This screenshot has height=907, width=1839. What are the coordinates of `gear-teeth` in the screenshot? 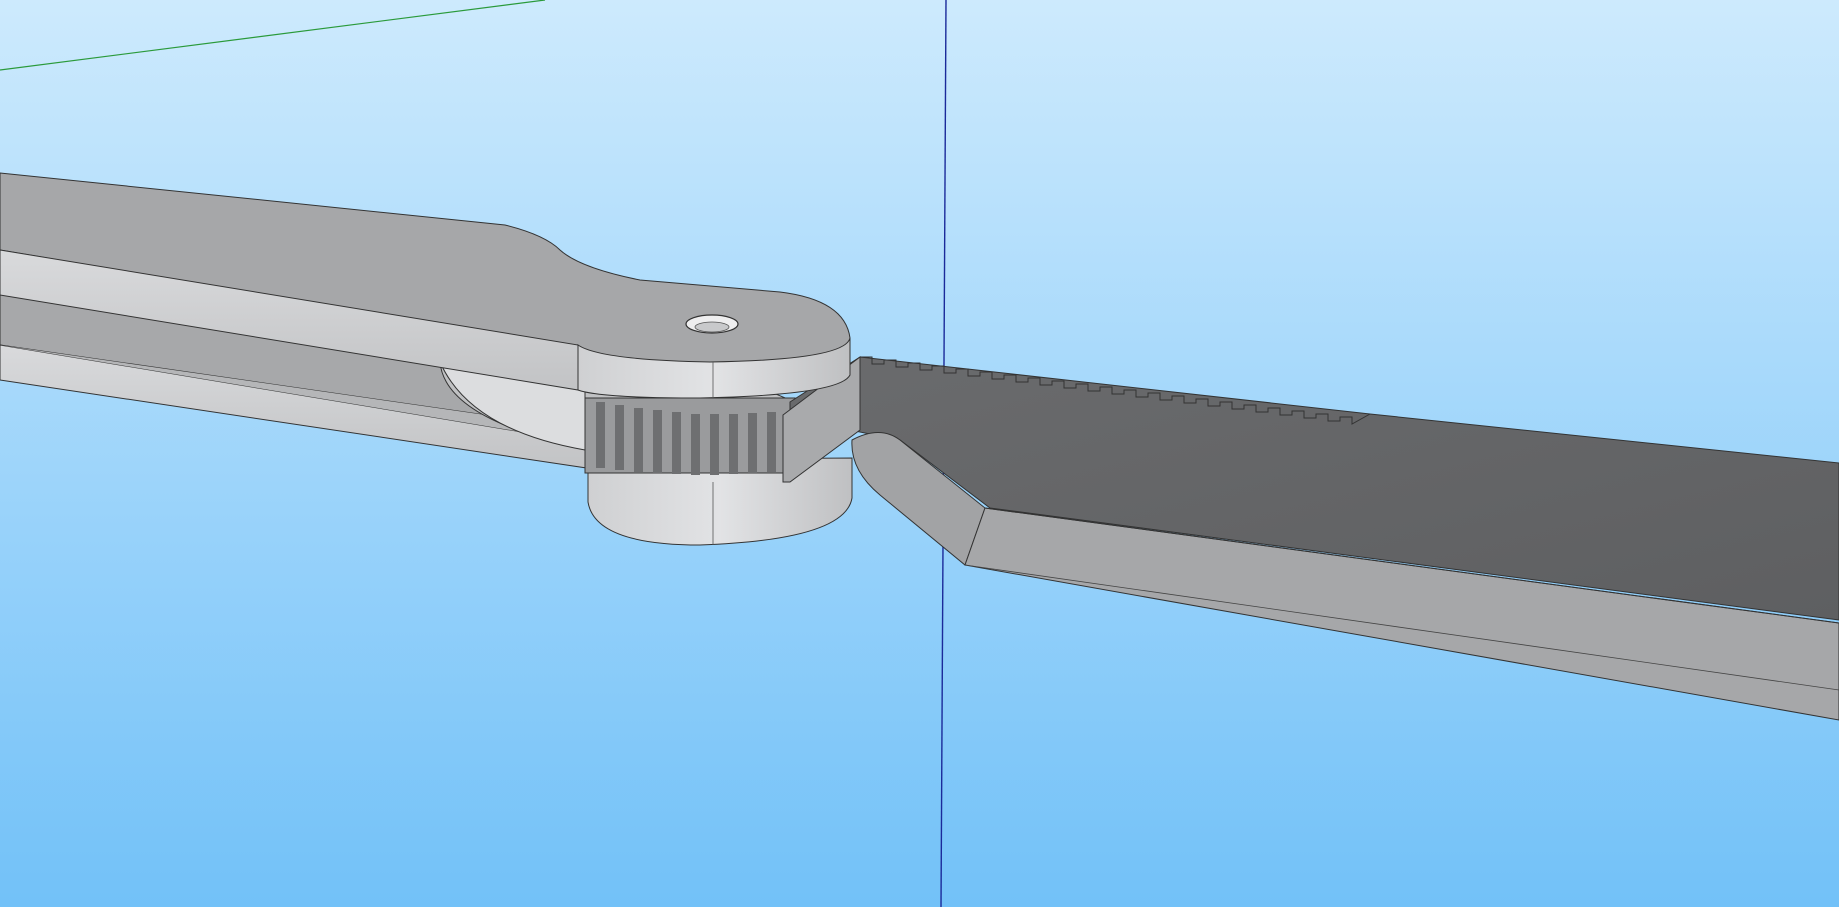 It's located at (690, 436).